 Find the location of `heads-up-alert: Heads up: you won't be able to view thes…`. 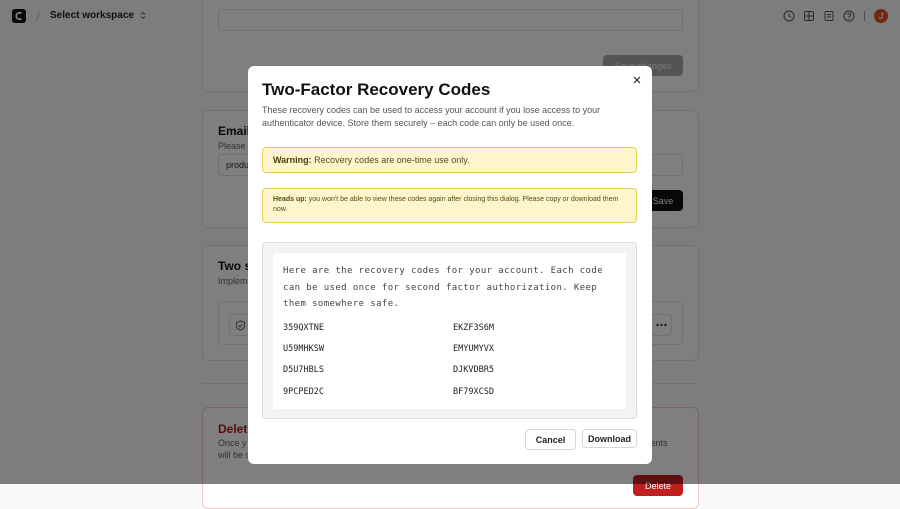

heads-up-alert: Heads up: you won't be able to view thes… is located at coordinates (449, 205).